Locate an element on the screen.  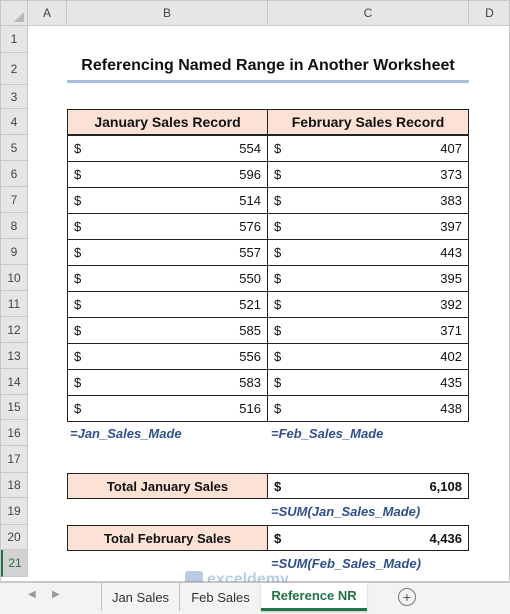
feb-header: February Sales Record is located at coordinates (368, 122).